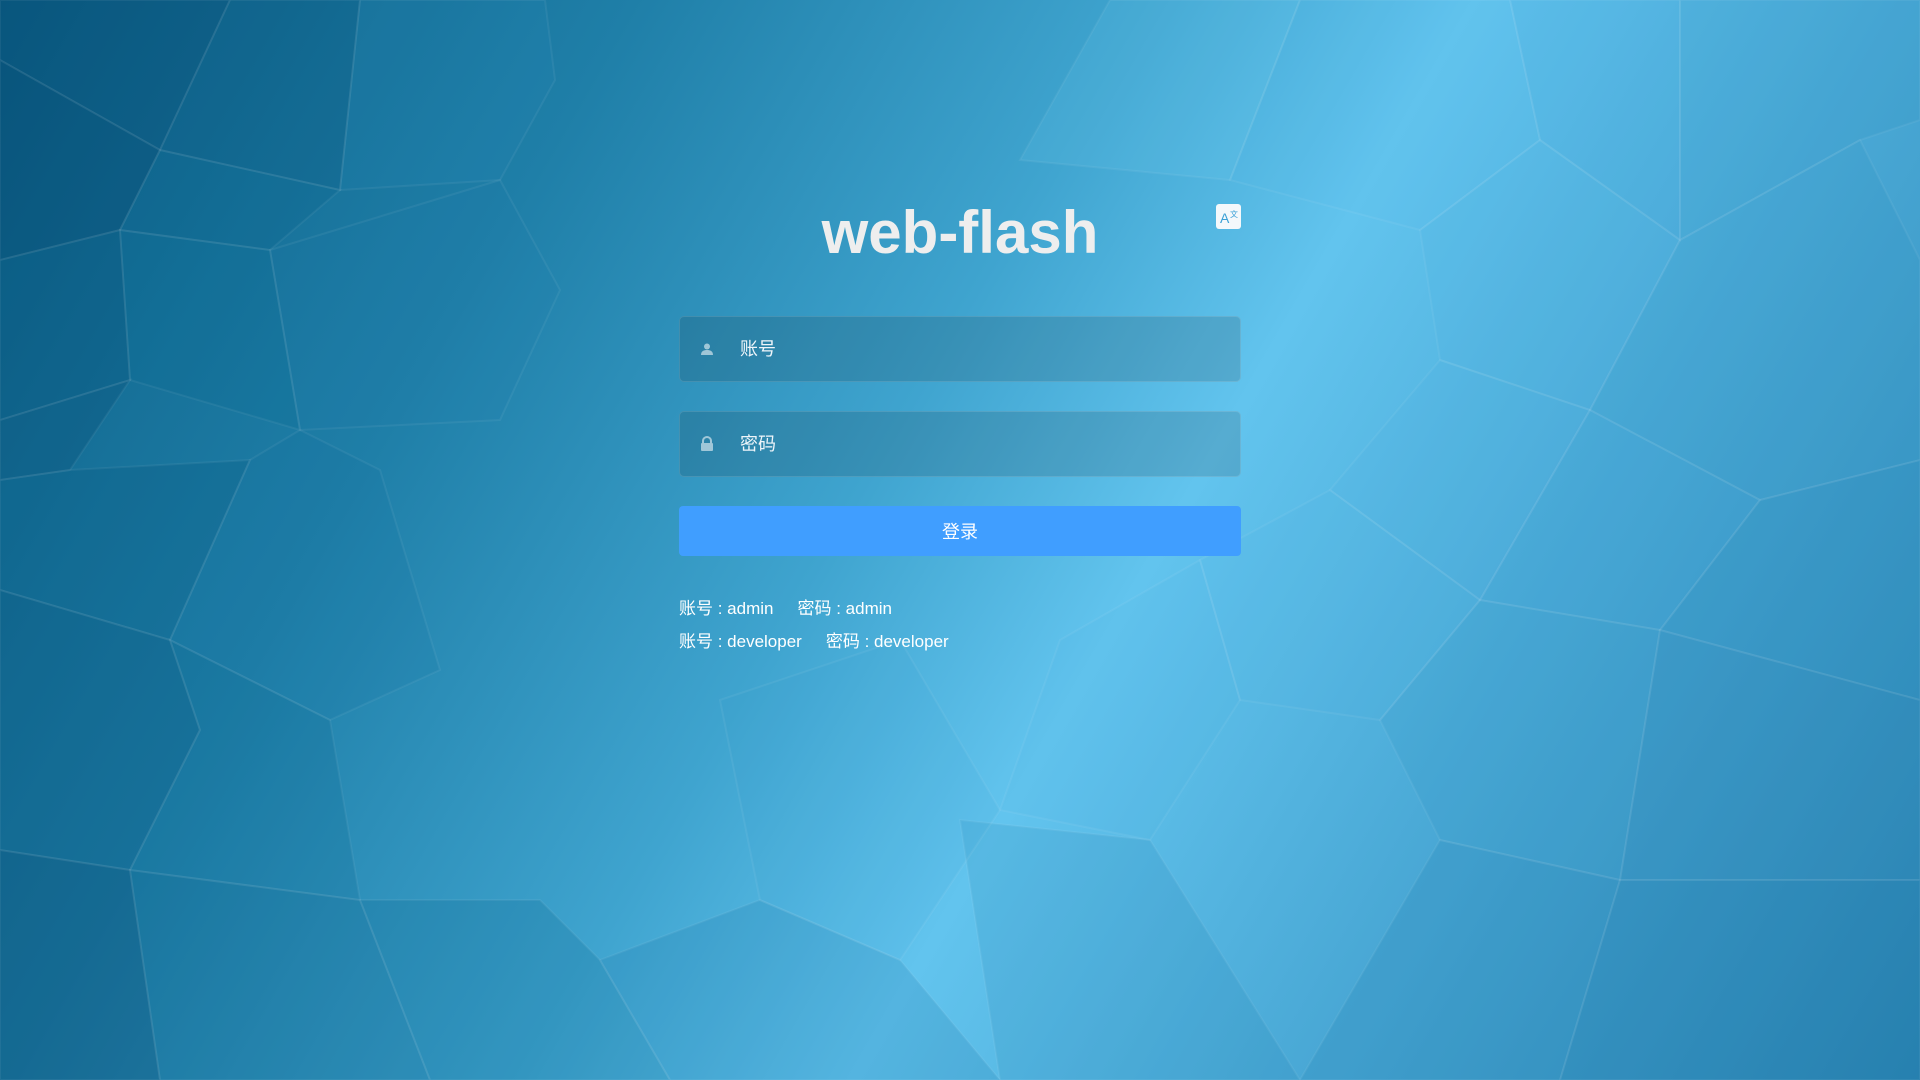  What do you see at coordinates (960, 232) in the screenshot?
I see `app-title: web-flash` at bounding box center [960, 232].